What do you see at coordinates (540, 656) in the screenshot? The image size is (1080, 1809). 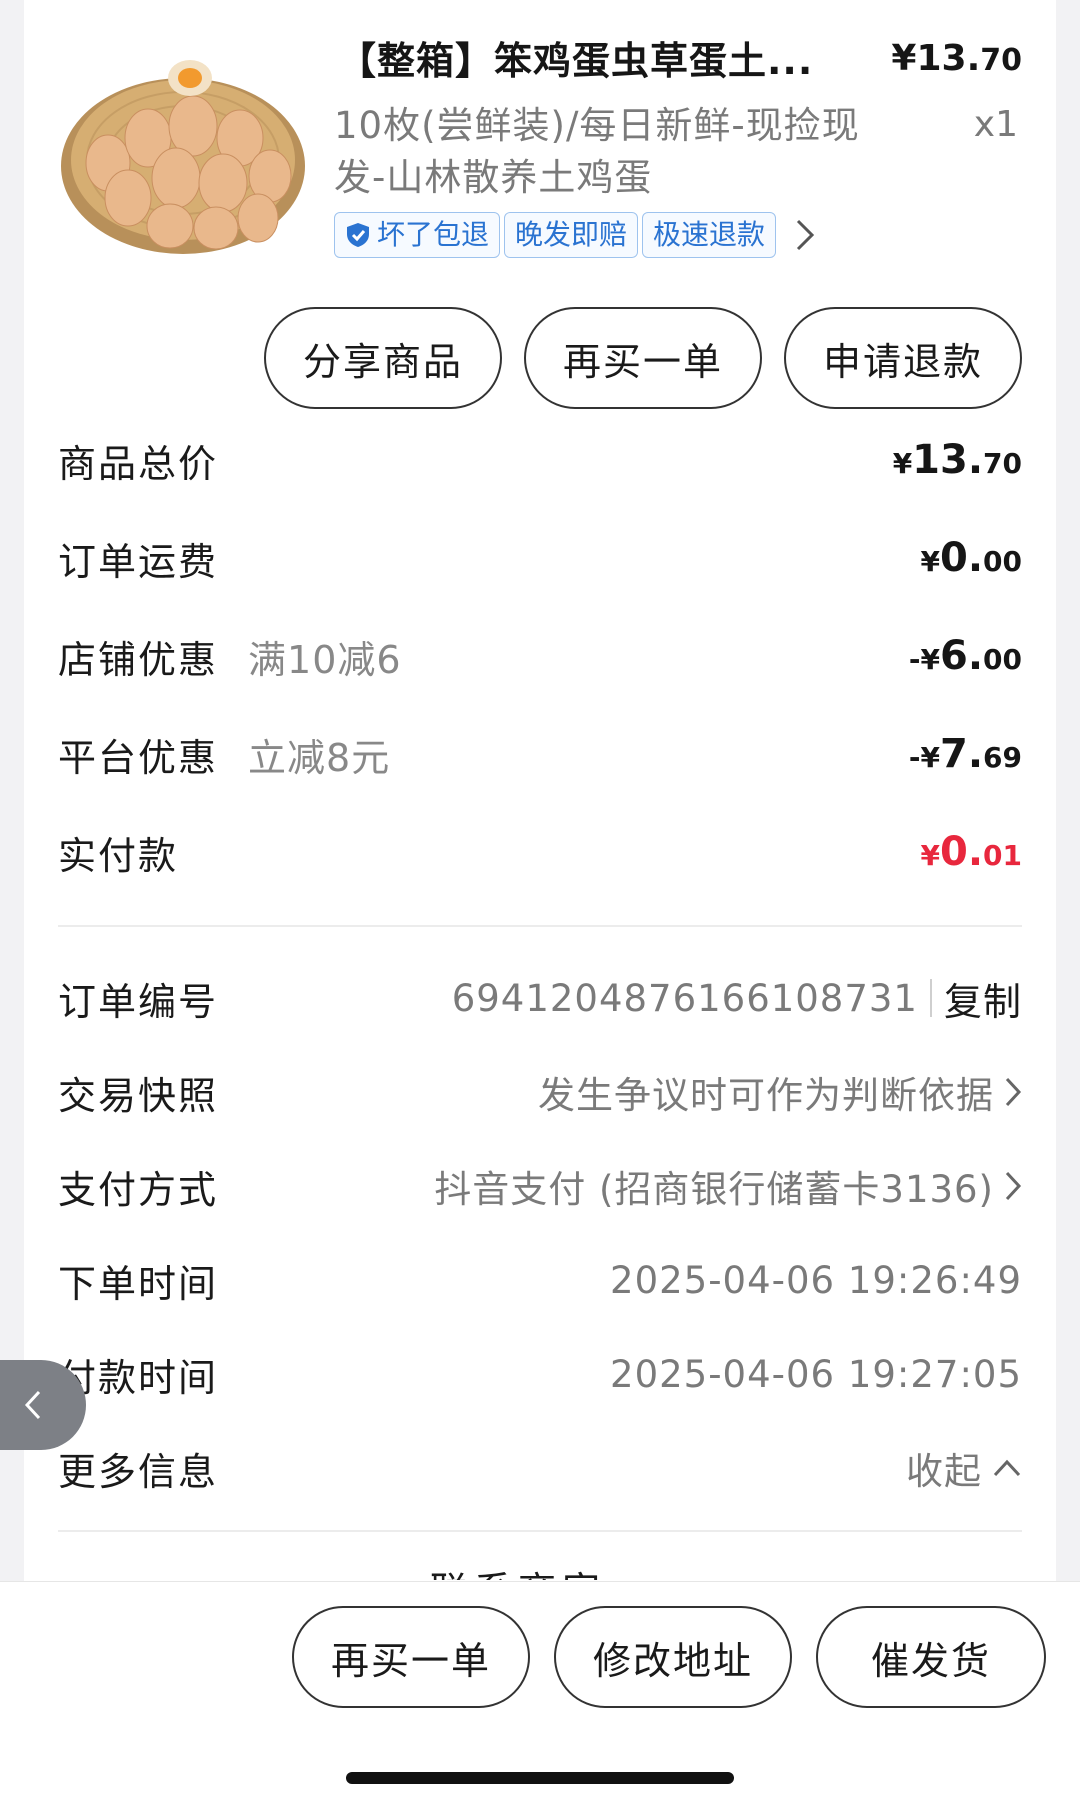 I see `row-store-discount: 店铺优惠 满10减6 -¥6.00` at bounding box center [540, 656].